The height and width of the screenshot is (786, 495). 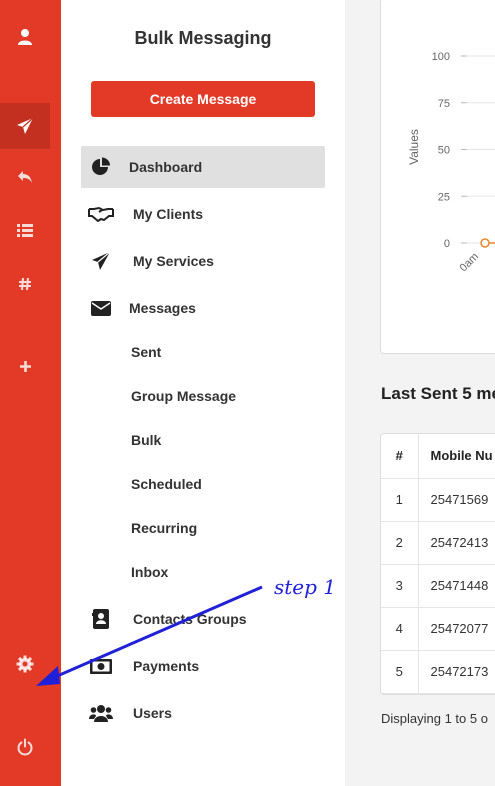 I want to click on row-mobile-number: 25472077, so click(x=456, y=629).